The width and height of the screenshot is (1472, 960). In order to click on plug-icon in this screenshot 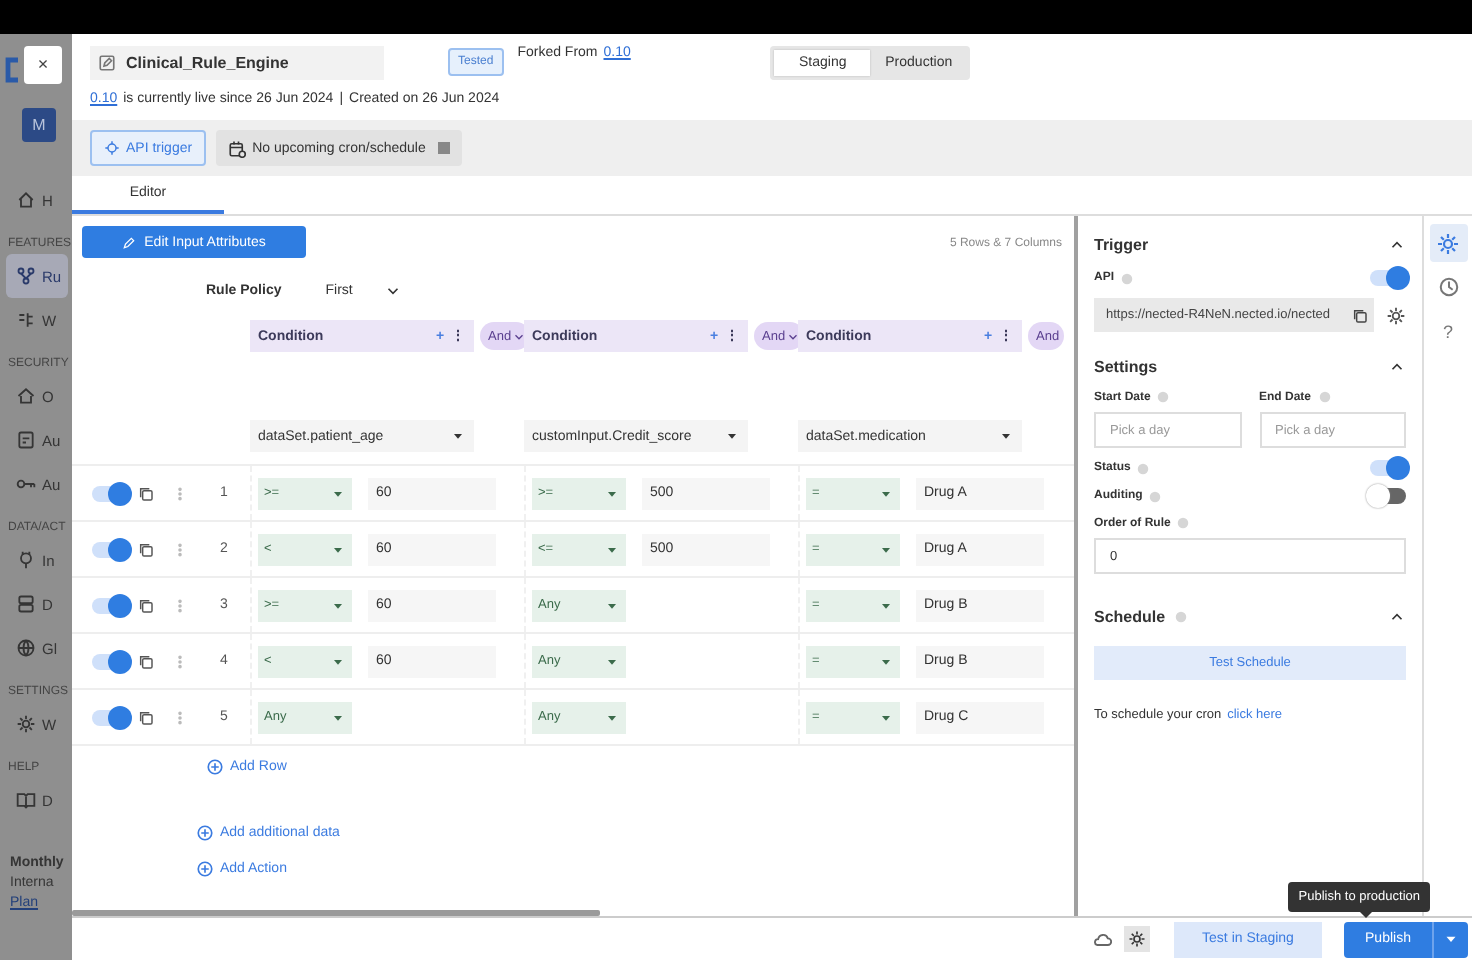, I will do `click(26, 560)`.